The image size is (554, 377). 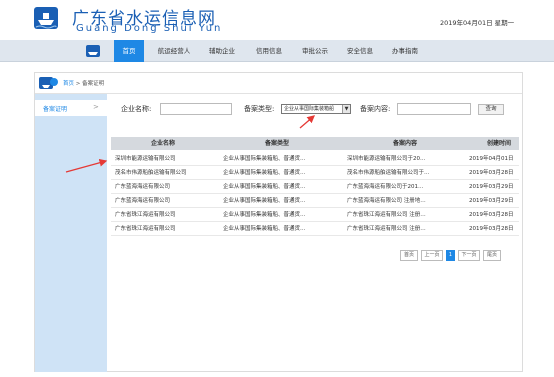 I want to click on nav-service-guide: 办事指南, so click(x=405, y=51).